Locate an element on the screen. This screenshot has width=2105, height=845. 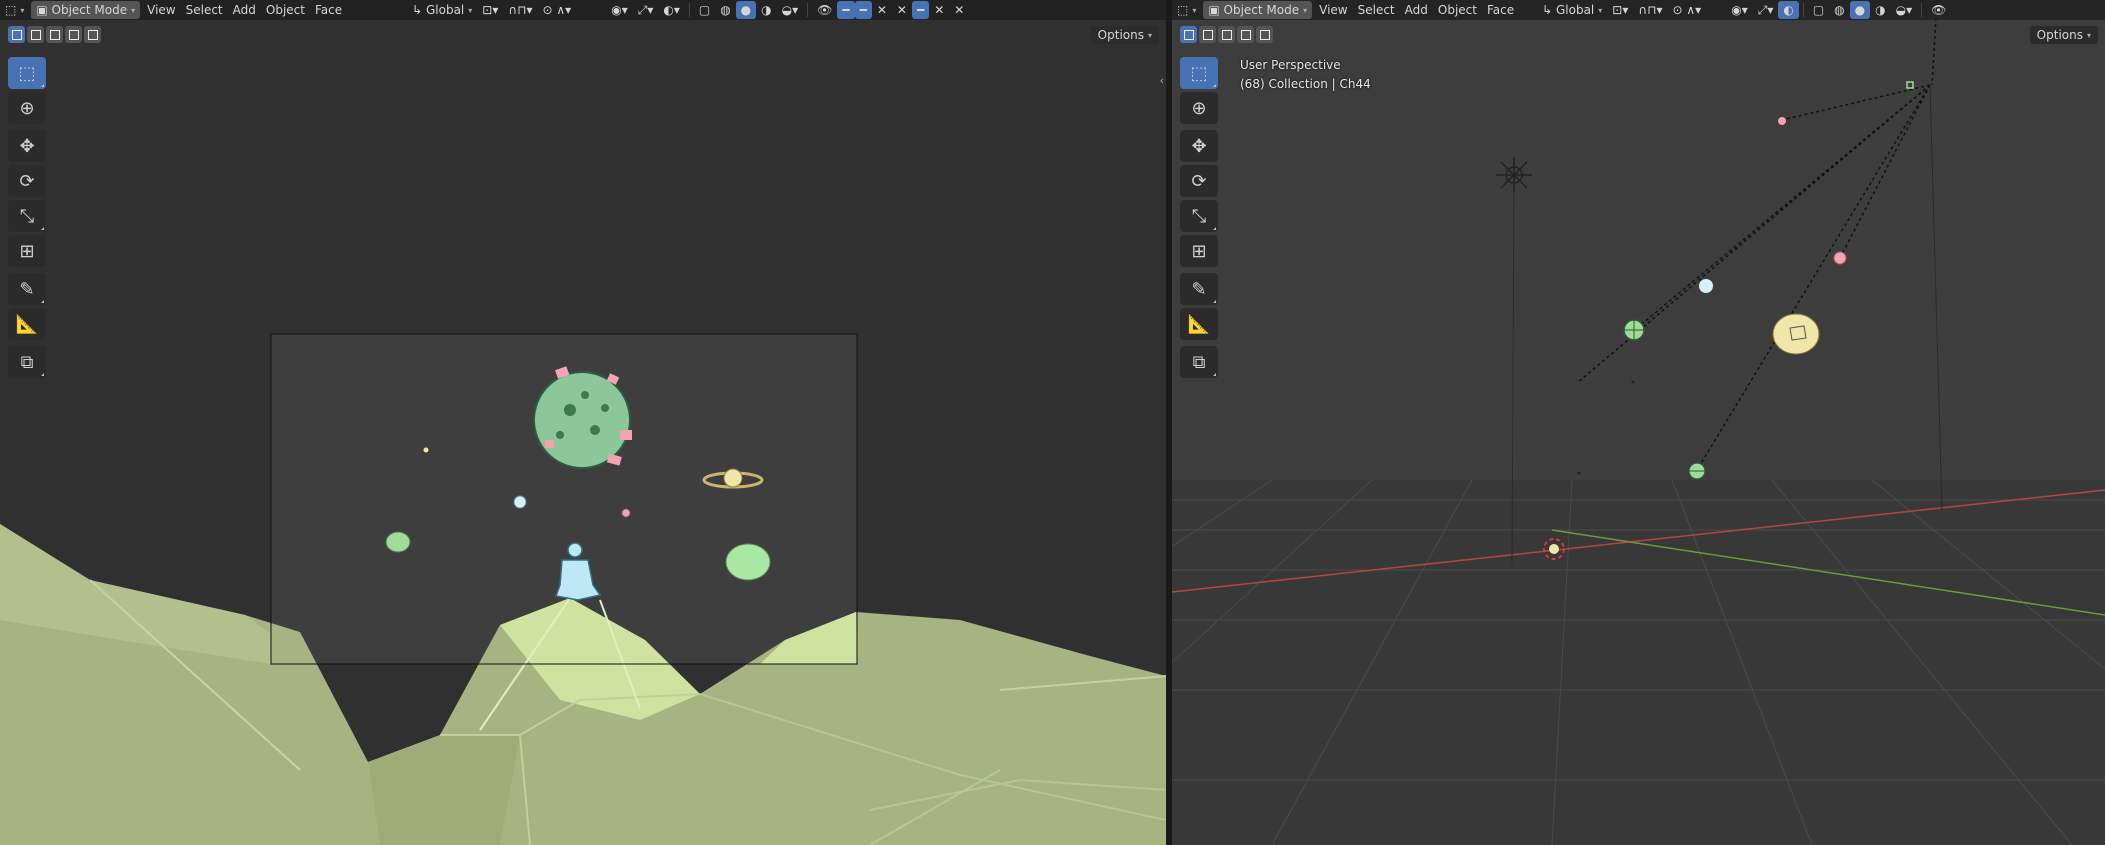
green-spiky-planet is located at coordinates (582, 420).